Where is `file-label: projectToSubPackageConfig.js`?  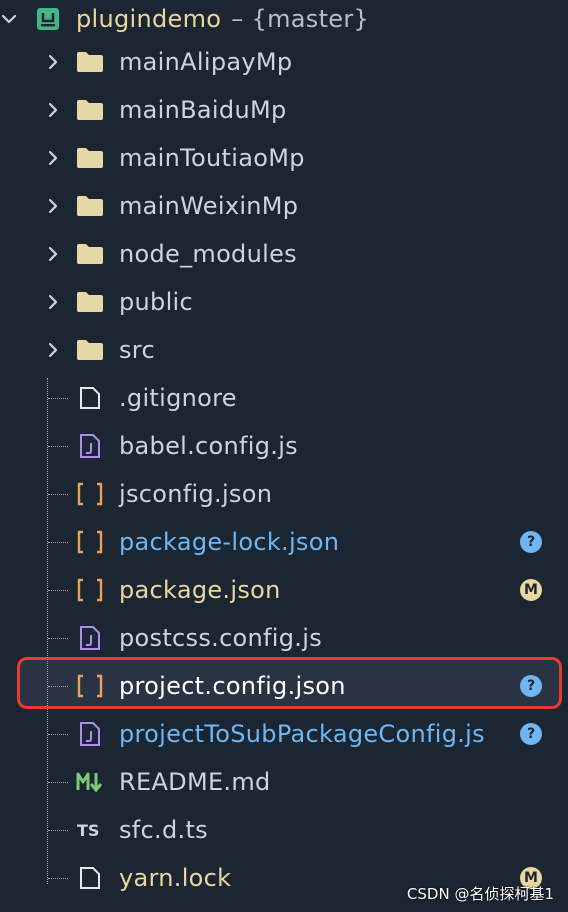 file-label: projectToSubPackageConfig.js is located at coordinates (302, 734).